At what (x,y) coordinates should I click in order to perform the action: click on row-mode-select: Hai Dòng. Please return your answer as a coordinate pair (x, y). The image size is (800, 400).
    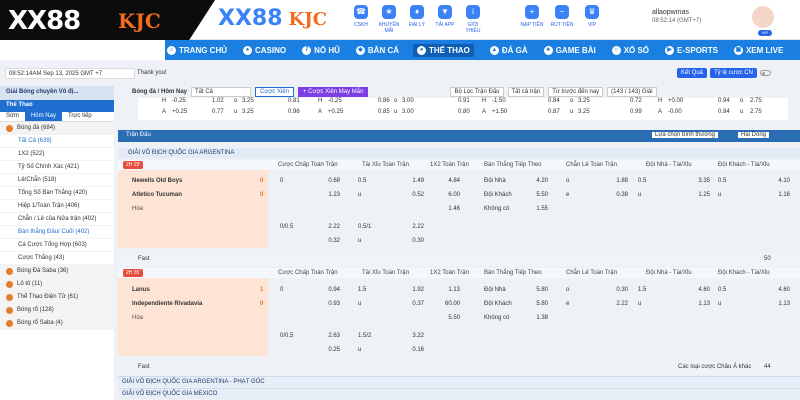
    Looking at the image, I should click on (754, 135).